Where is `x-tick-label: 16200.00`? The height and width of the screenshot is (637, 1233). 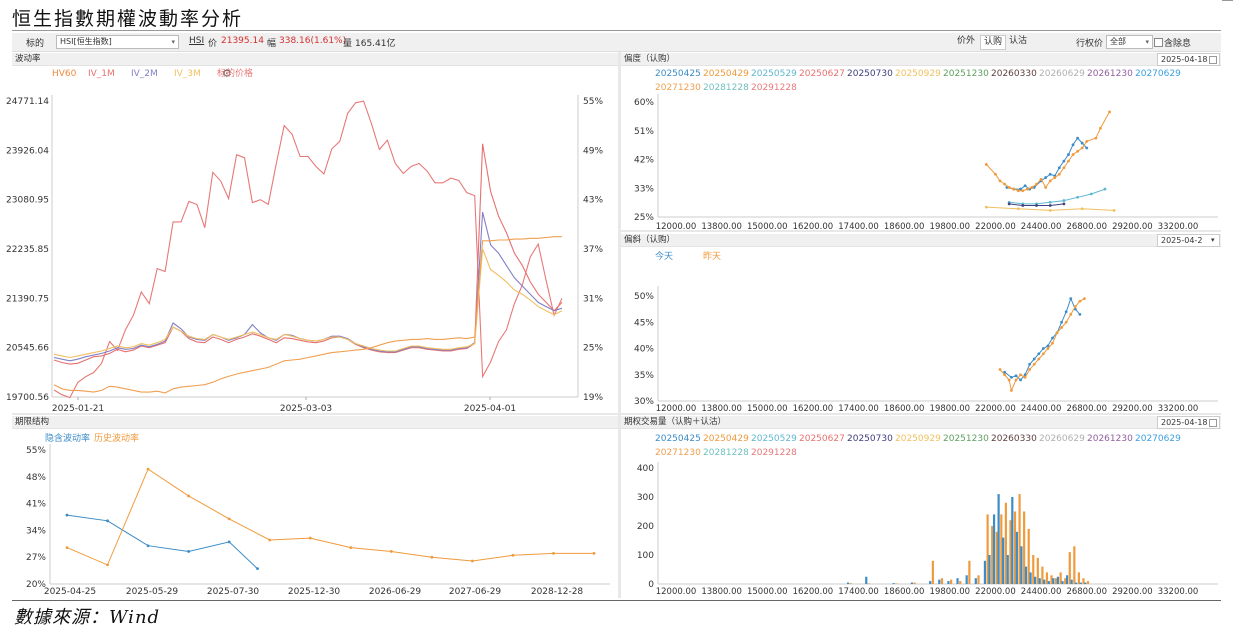
x-tick-label: 16200.00 is located at coordinates (813, 592).